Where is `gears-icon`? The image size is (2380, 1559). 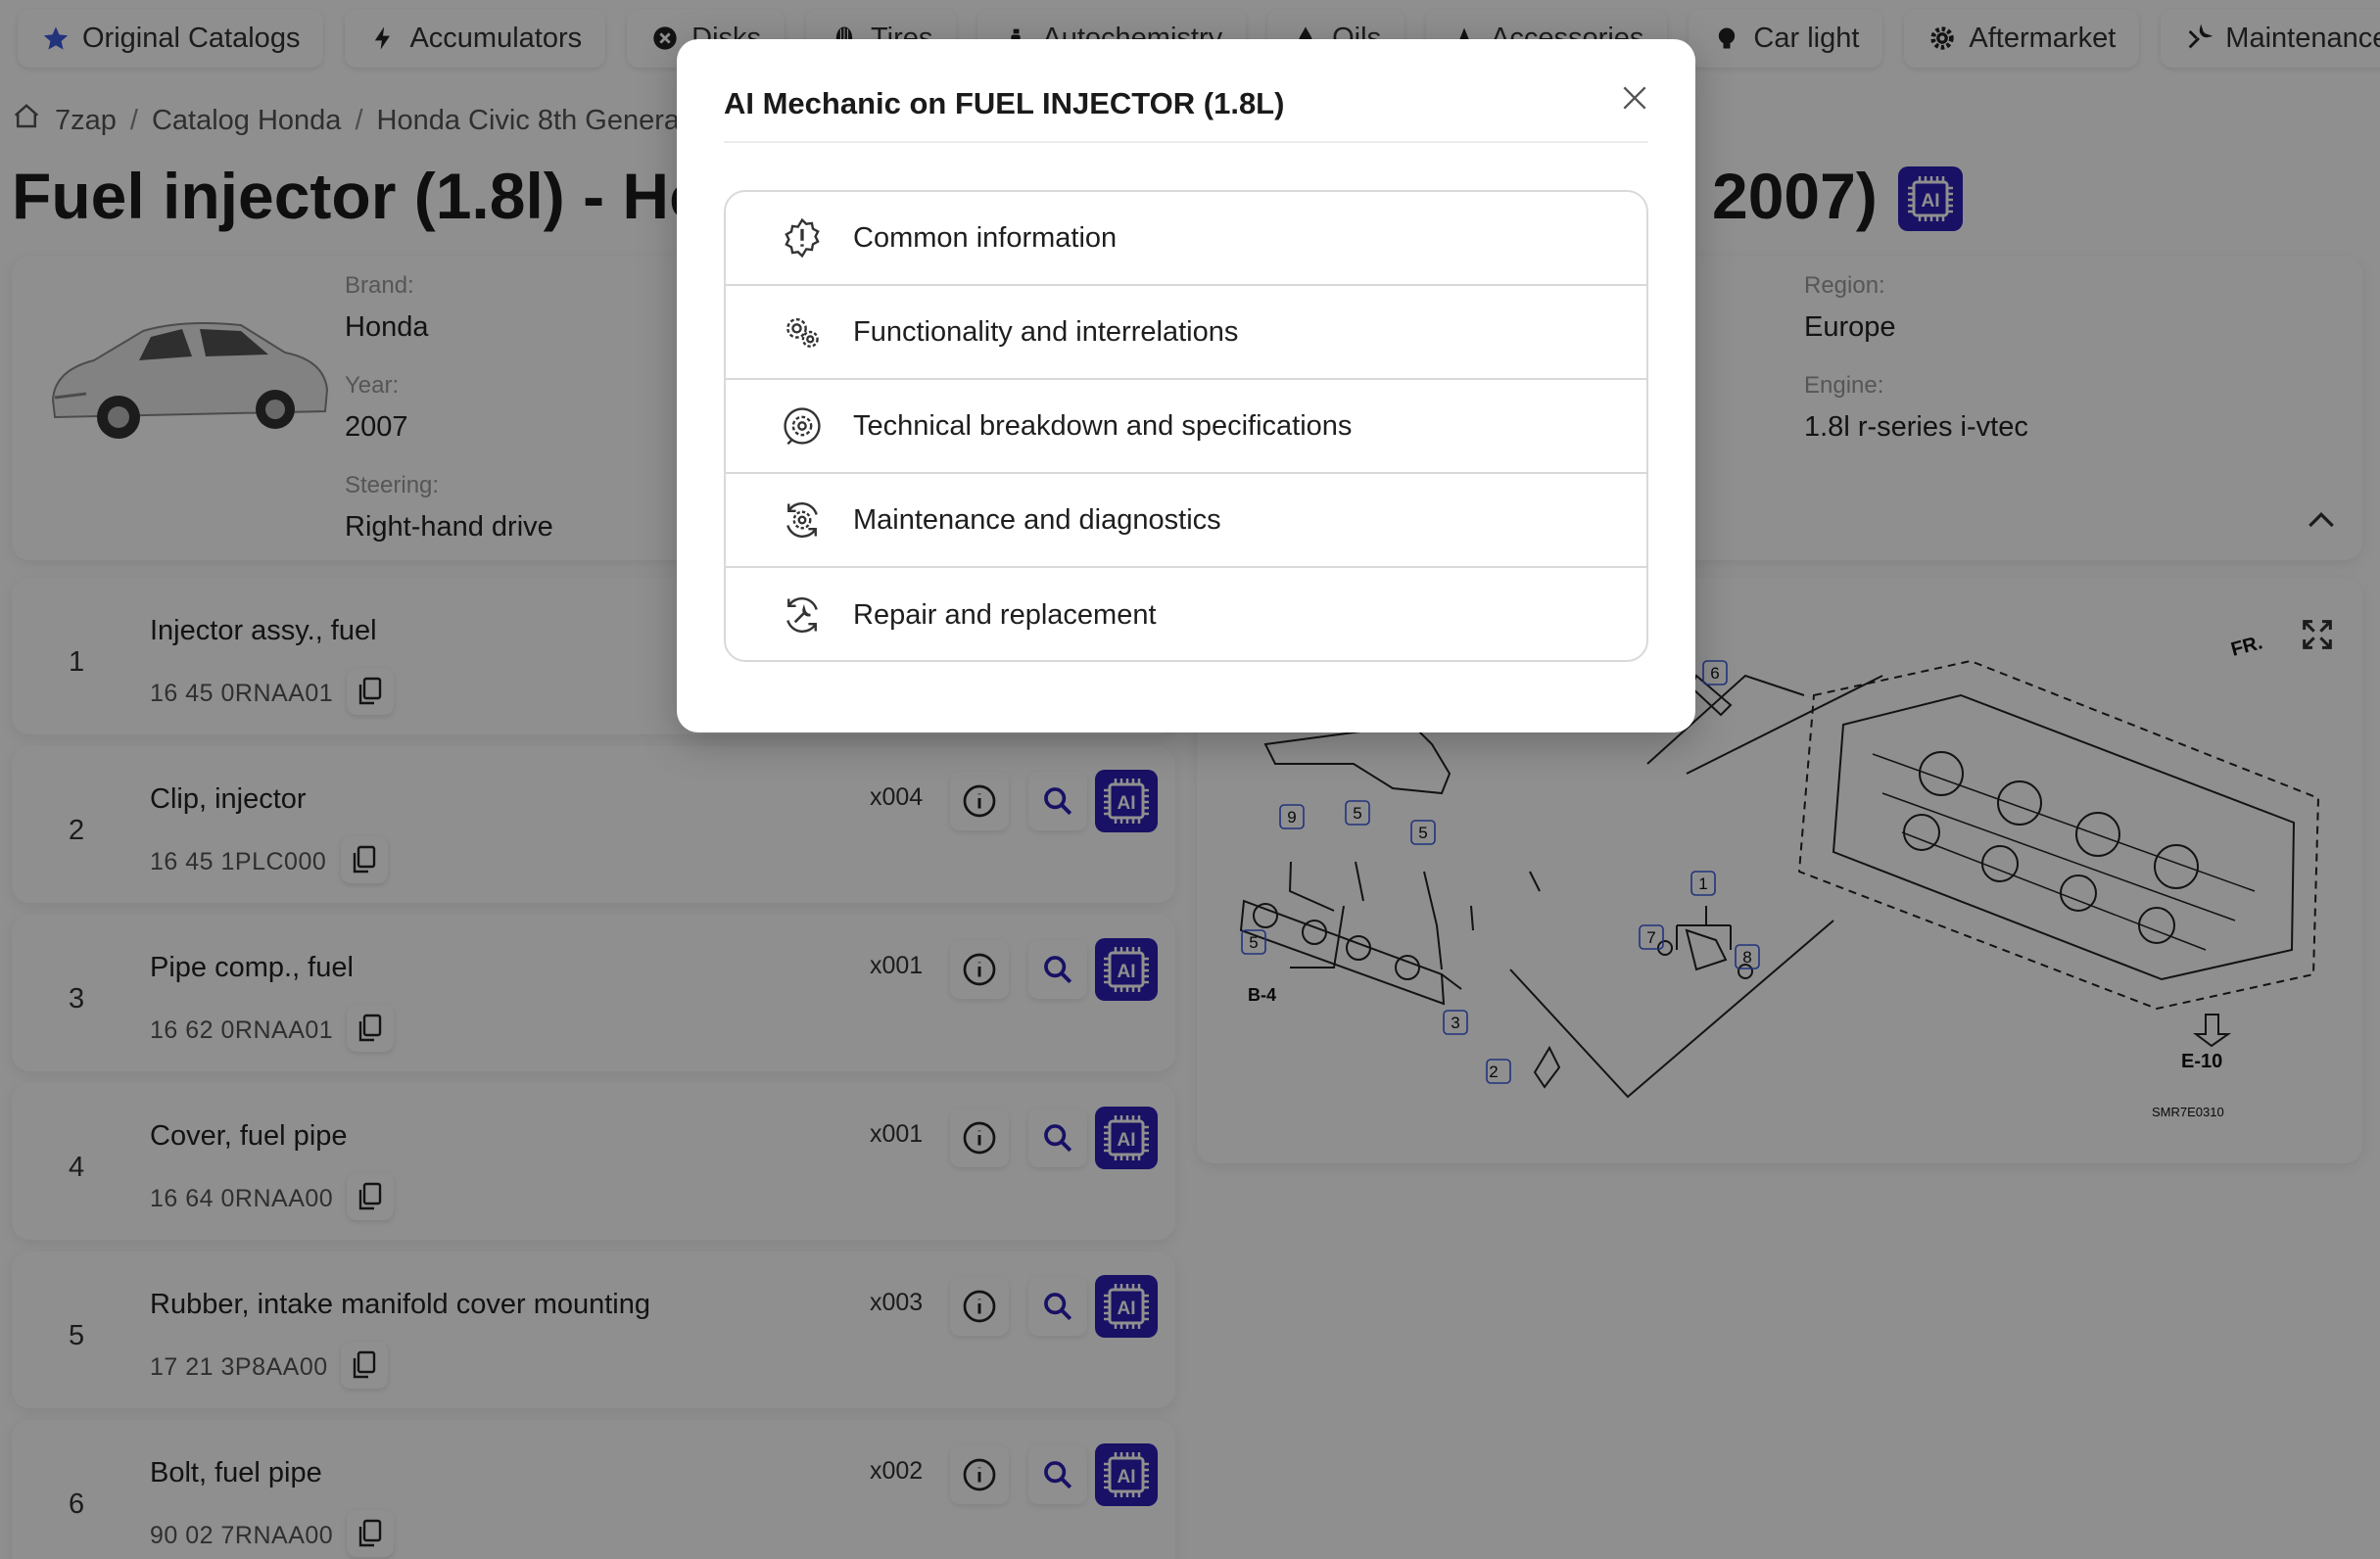 gears-icon is located at coordinates (802, 331).